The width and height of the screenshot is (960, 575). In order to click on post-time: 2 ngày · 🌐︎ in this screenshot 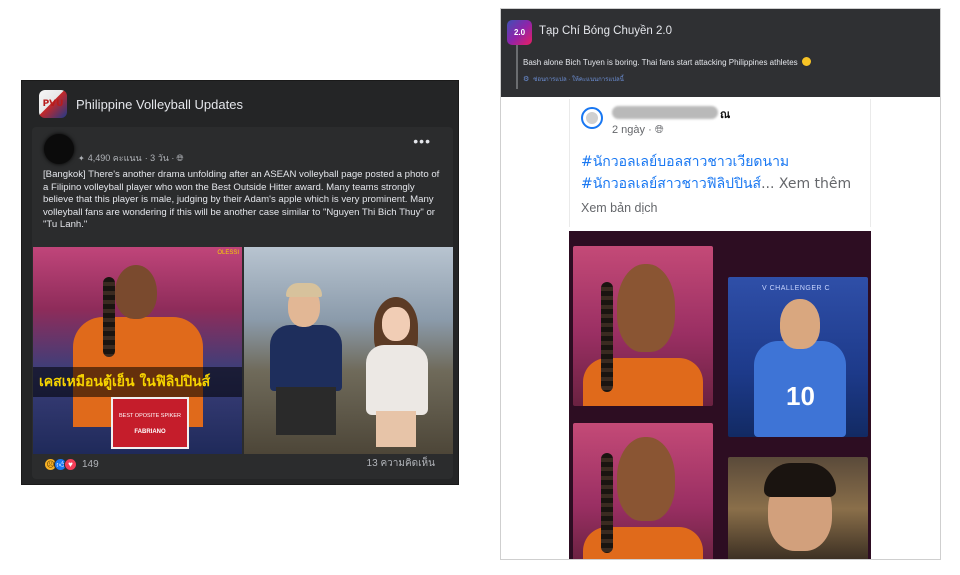, I will do `click(638, 130)`.